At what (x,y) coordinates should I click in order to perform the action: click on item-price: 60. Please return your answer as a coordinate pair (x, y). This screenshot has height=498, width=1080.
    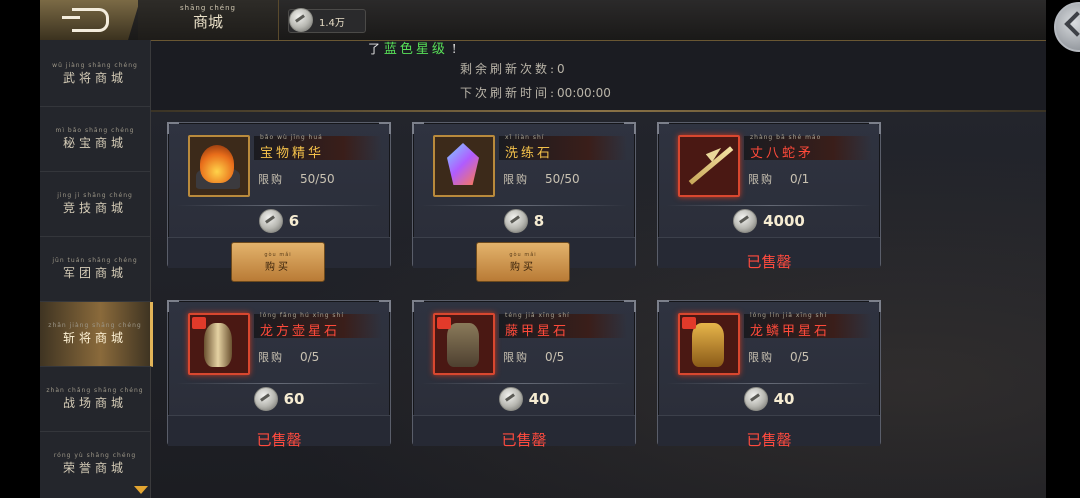
    Looking at the image, I should click on (279, 399).